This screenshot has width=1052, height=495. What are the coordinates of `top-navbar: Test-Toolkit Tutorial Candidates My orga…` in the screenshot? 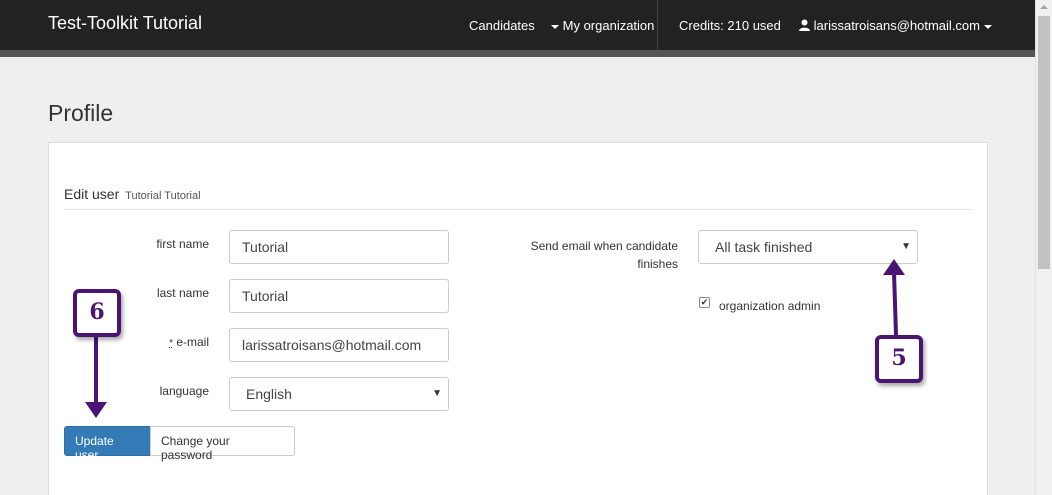 It's located at (517, 25).